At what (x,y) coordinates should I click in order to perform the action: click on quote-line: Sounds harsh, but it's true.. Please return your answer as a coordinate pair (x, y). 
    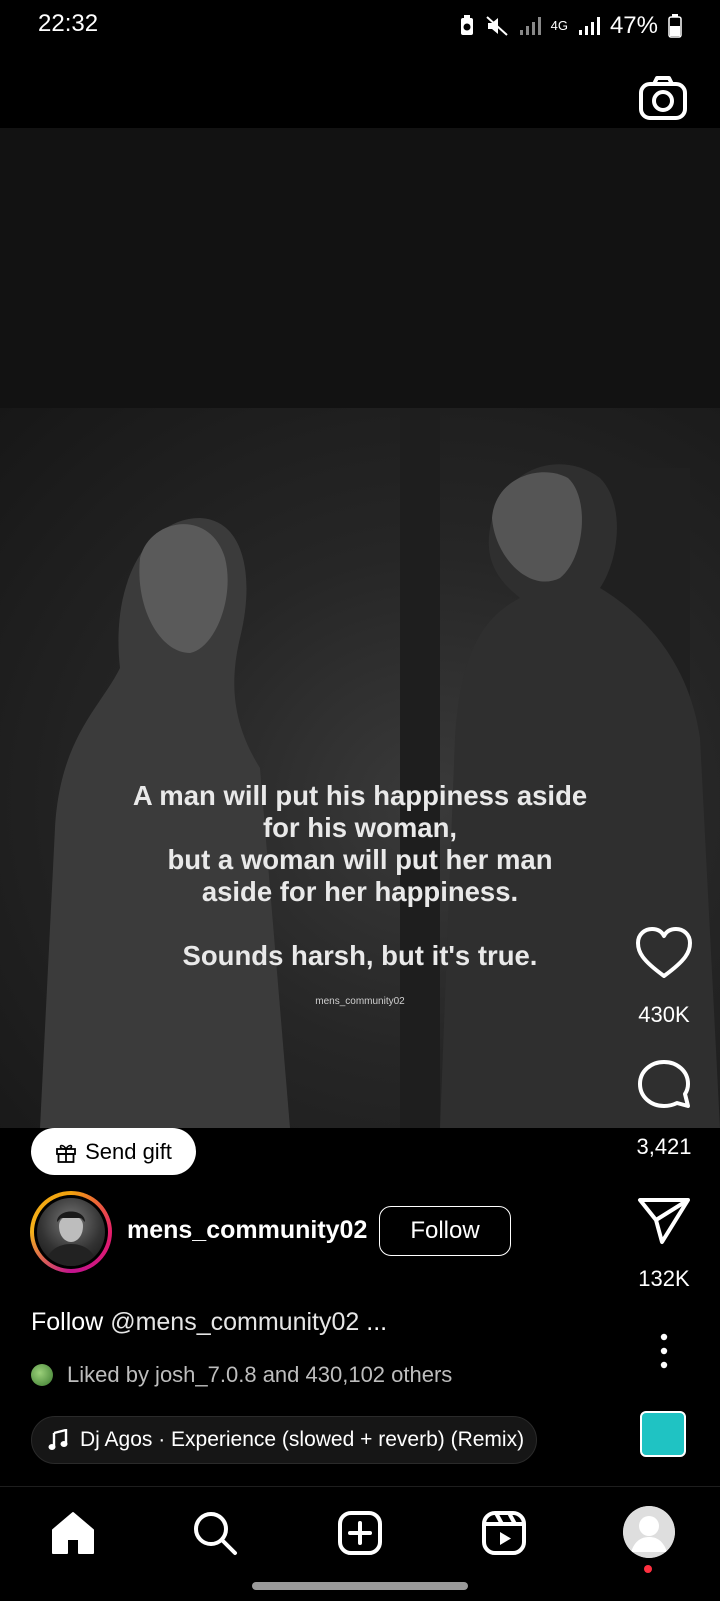
    Looking at the image, I should click on (360, 955).